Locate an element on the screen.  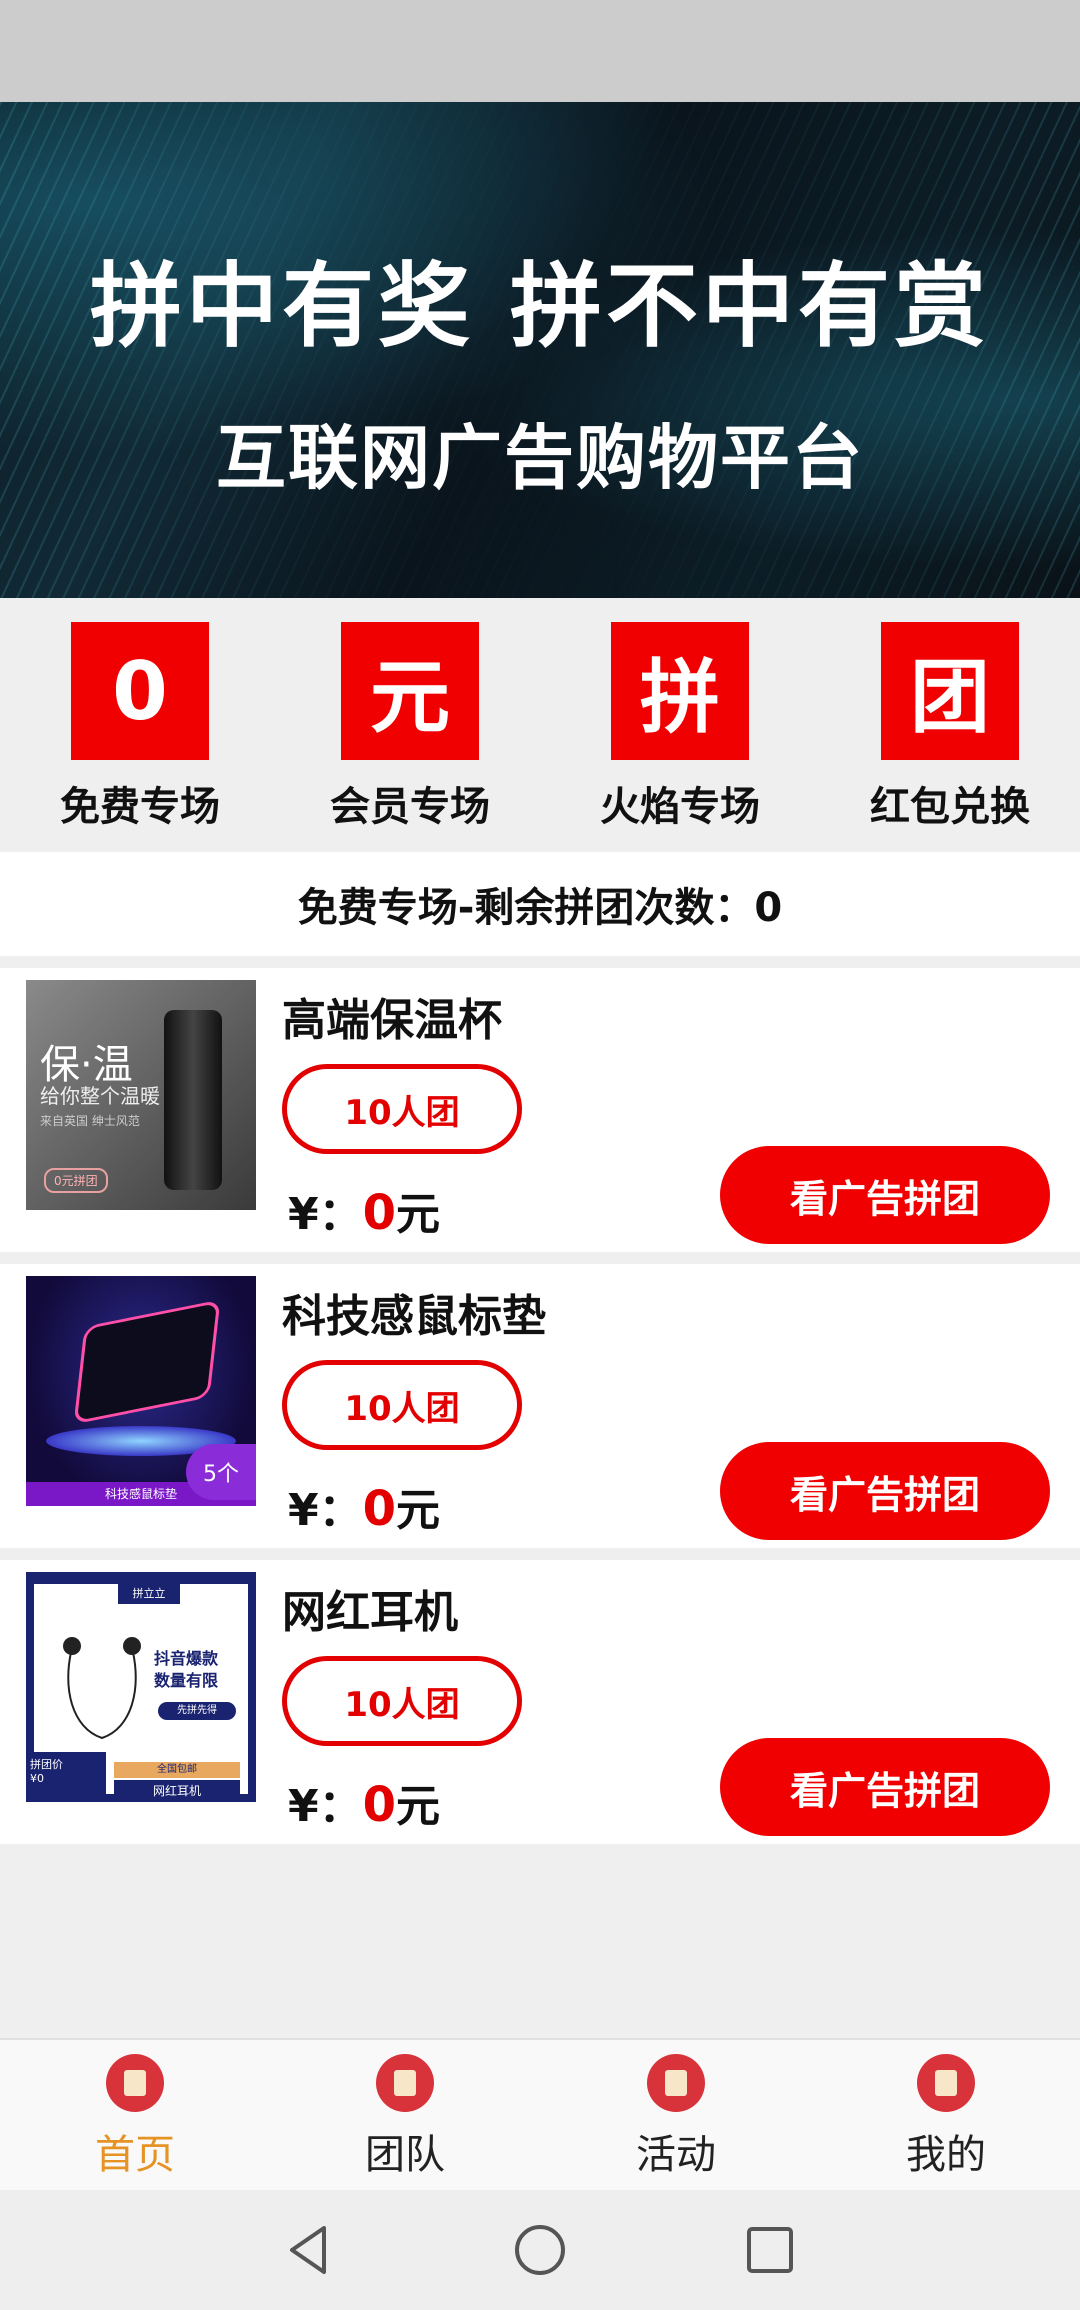
thumb-price-block: 拼团价 ¥0 is located at coordinates (66, 1777).